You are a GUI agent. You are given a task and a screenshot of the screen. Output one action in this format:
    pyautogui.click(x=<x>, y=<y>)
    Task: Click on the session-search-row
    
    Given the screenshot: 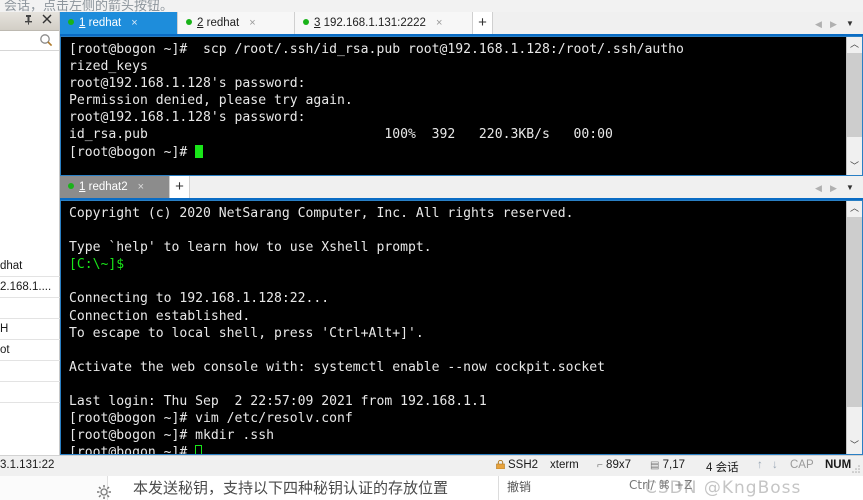 What is the action you would take?
    pyautogui.click(x=29, y=41)
    